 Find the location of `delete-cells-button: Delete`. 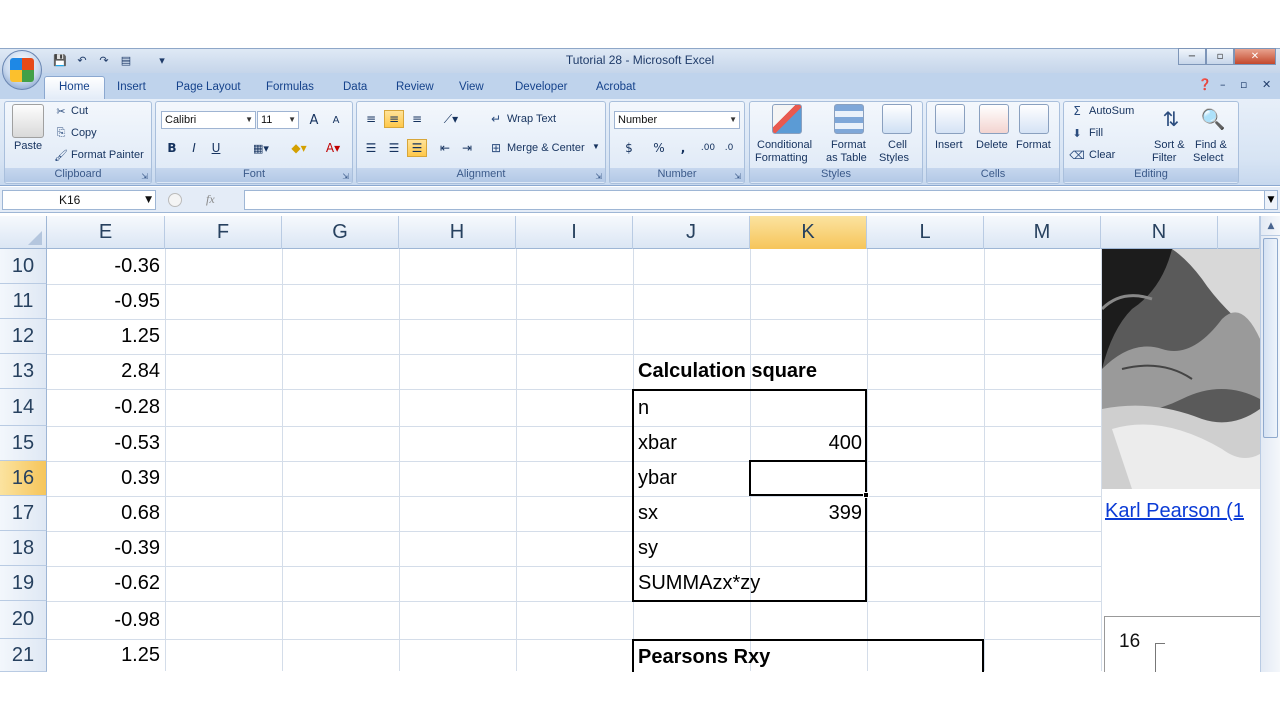

delete-cells-button: Delete is located at coordinates (992, 145).